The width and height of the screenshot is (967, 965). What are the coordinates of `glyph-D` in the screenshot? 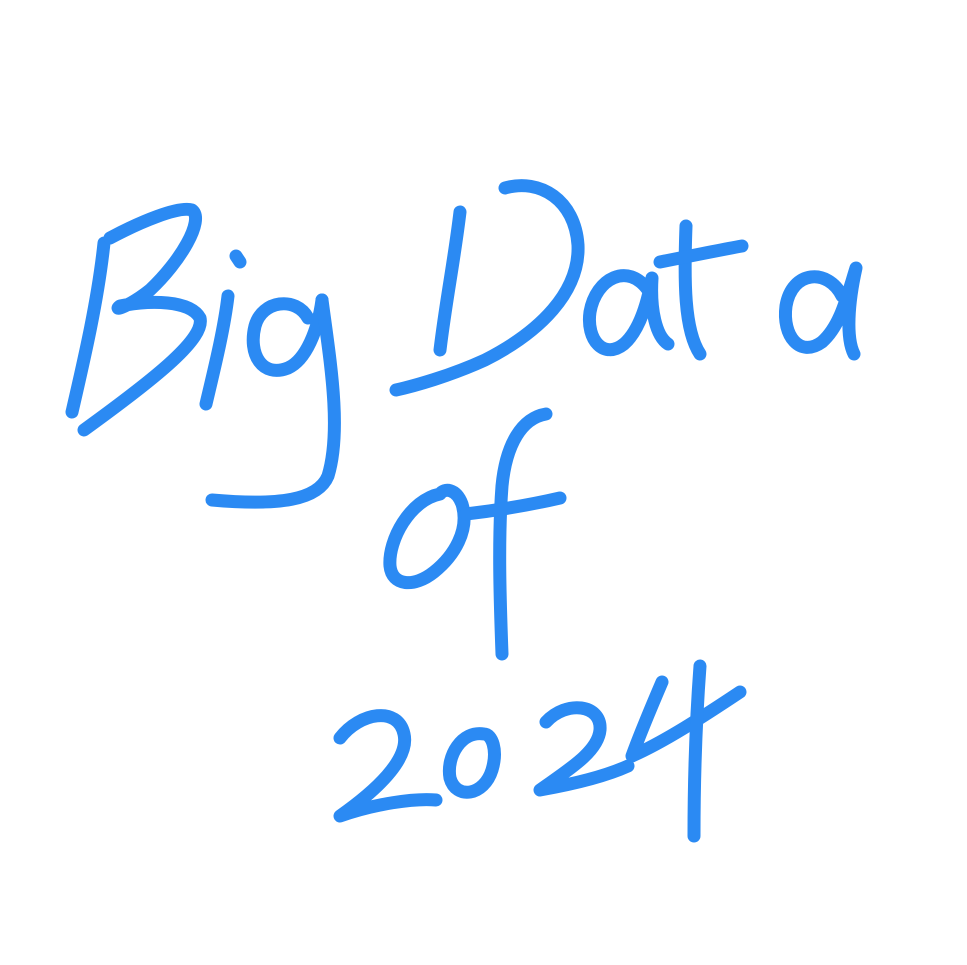 It's located at (487, 288).